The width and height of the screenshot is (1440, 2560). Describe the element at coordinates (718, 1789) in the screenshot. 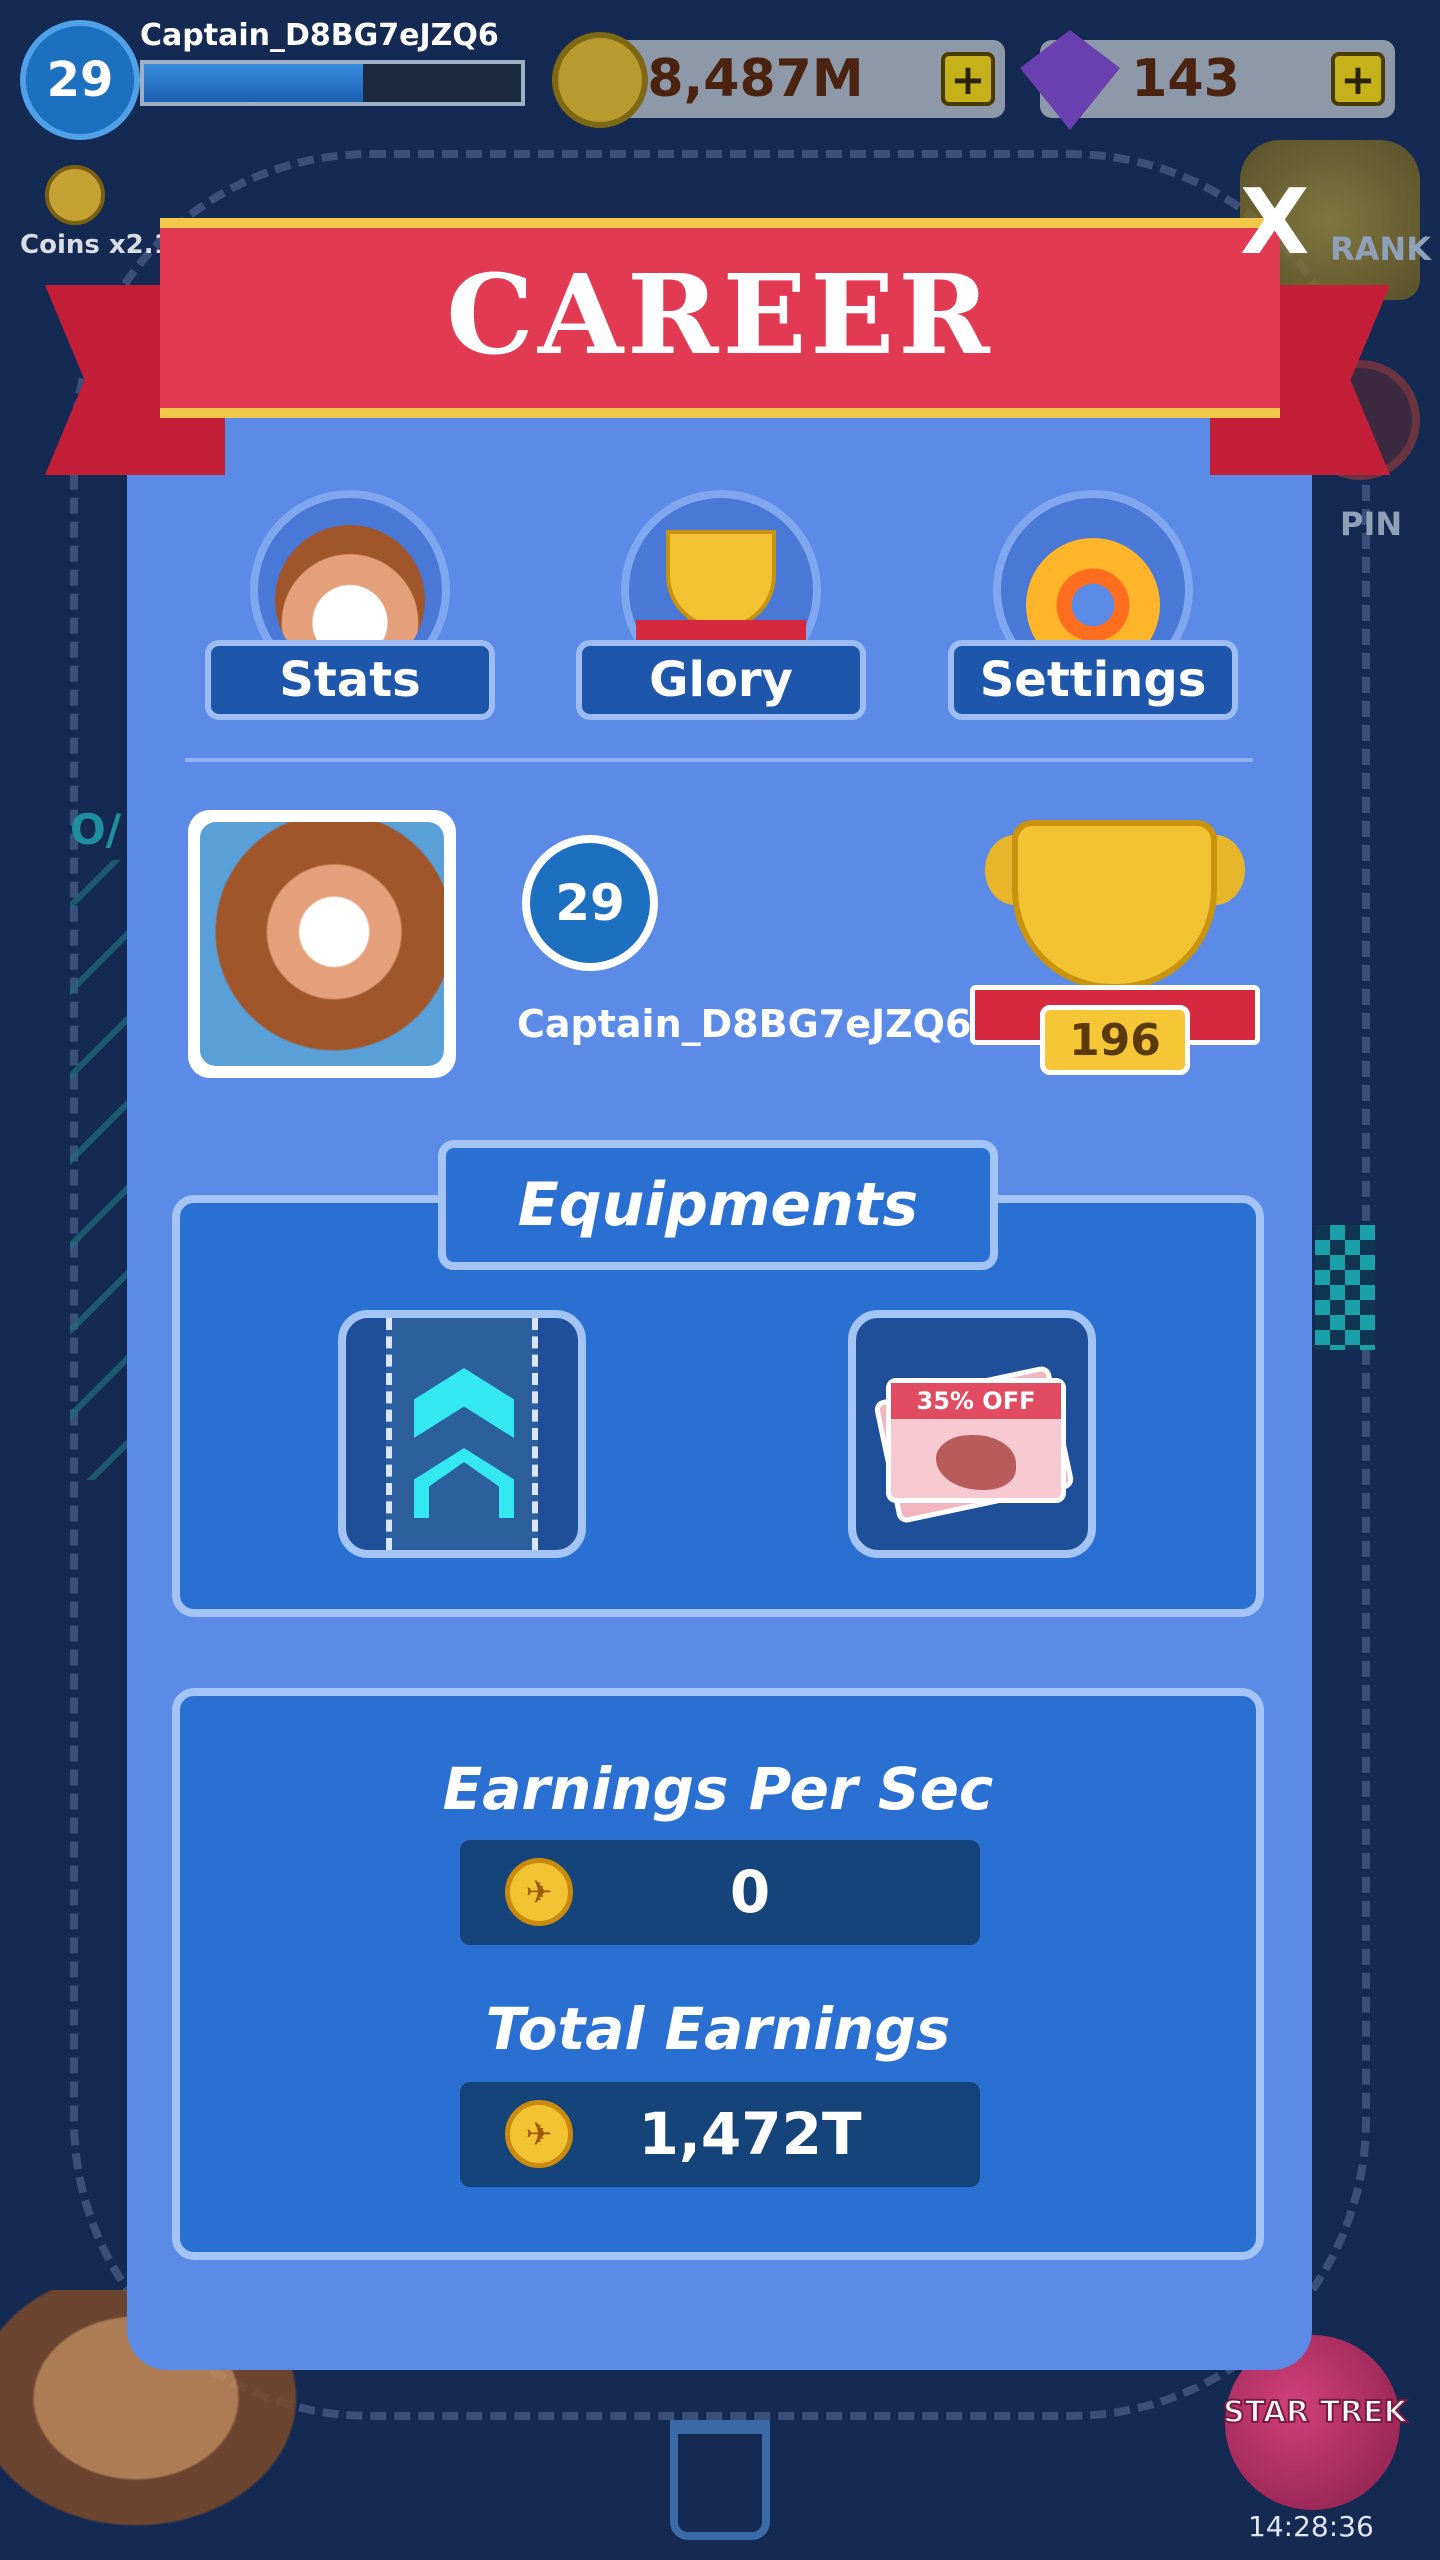

I see `earnings-per-sec-label: Earnings Per Sec` at that location.